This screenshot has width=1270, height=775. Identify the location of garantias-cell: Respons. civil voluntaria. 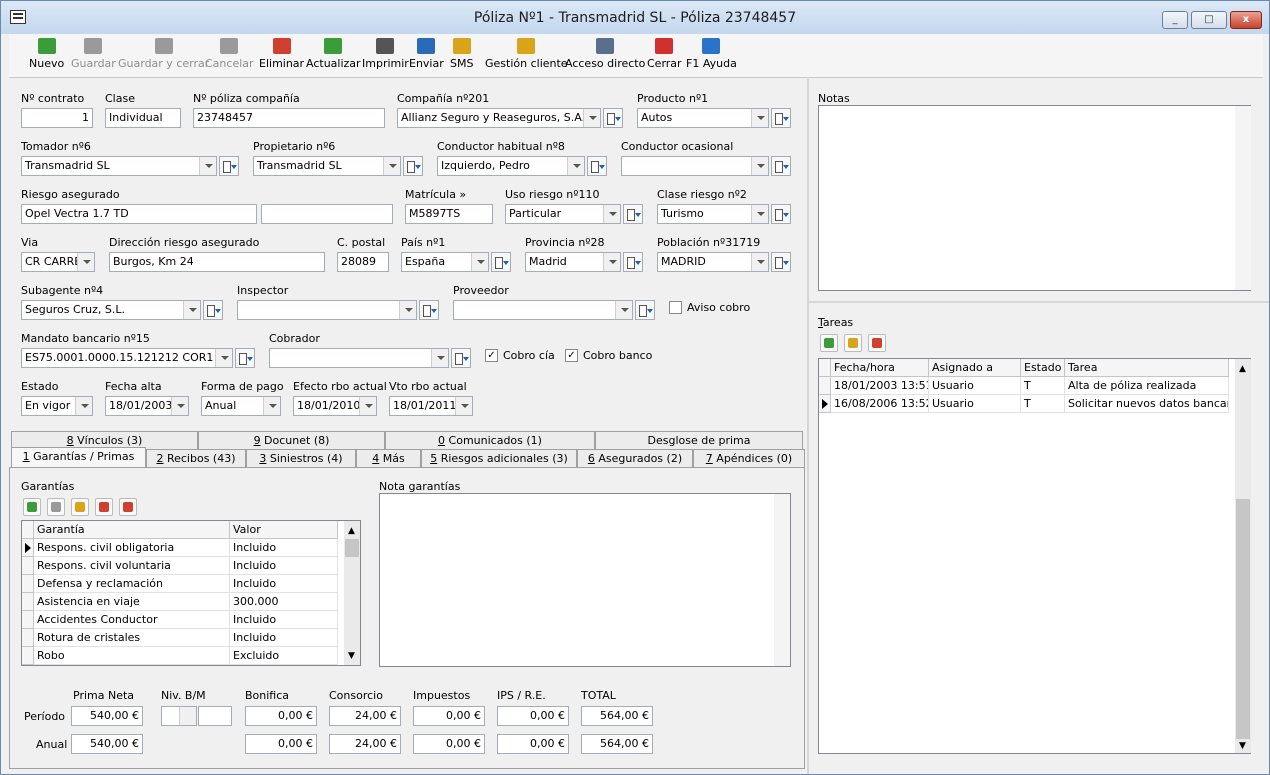
(132, 566).